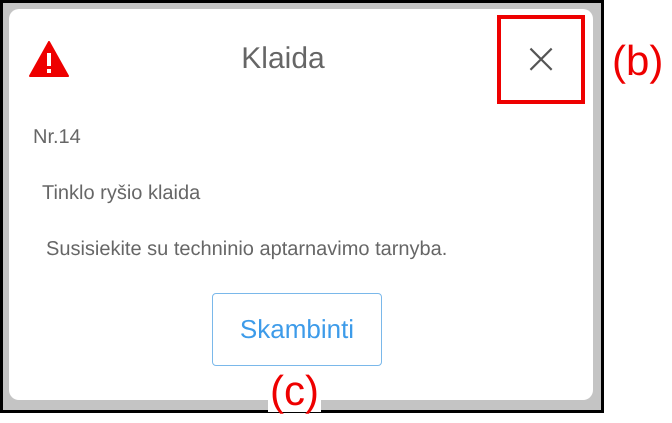 Image resolution: width=672 pixels, height=423 pixels. What do you see at coordinates (283, 59) in the screenshot?
I see `dialog-title: Klaida` at bounding box center [283, 59].